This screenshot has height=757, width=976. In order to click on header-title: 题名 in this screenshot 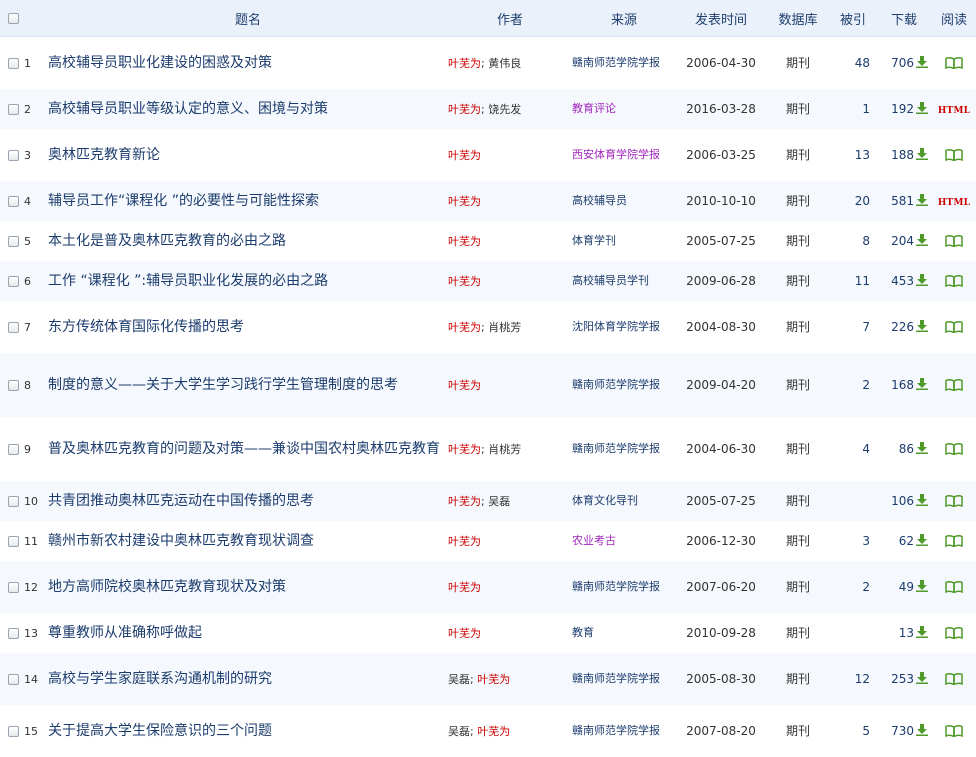, I will do `click(248, 18)`.